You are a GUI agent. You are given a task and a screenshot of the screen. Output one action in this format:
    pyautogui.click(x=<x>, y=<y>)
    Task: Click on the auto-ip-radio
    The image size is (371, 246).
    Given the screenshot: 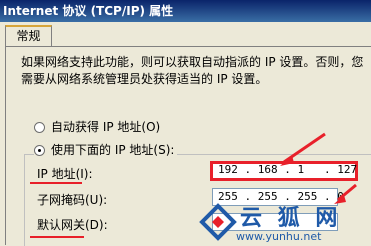 What is the action you would take?
    pyautogui.click(x=39, y=127)
    